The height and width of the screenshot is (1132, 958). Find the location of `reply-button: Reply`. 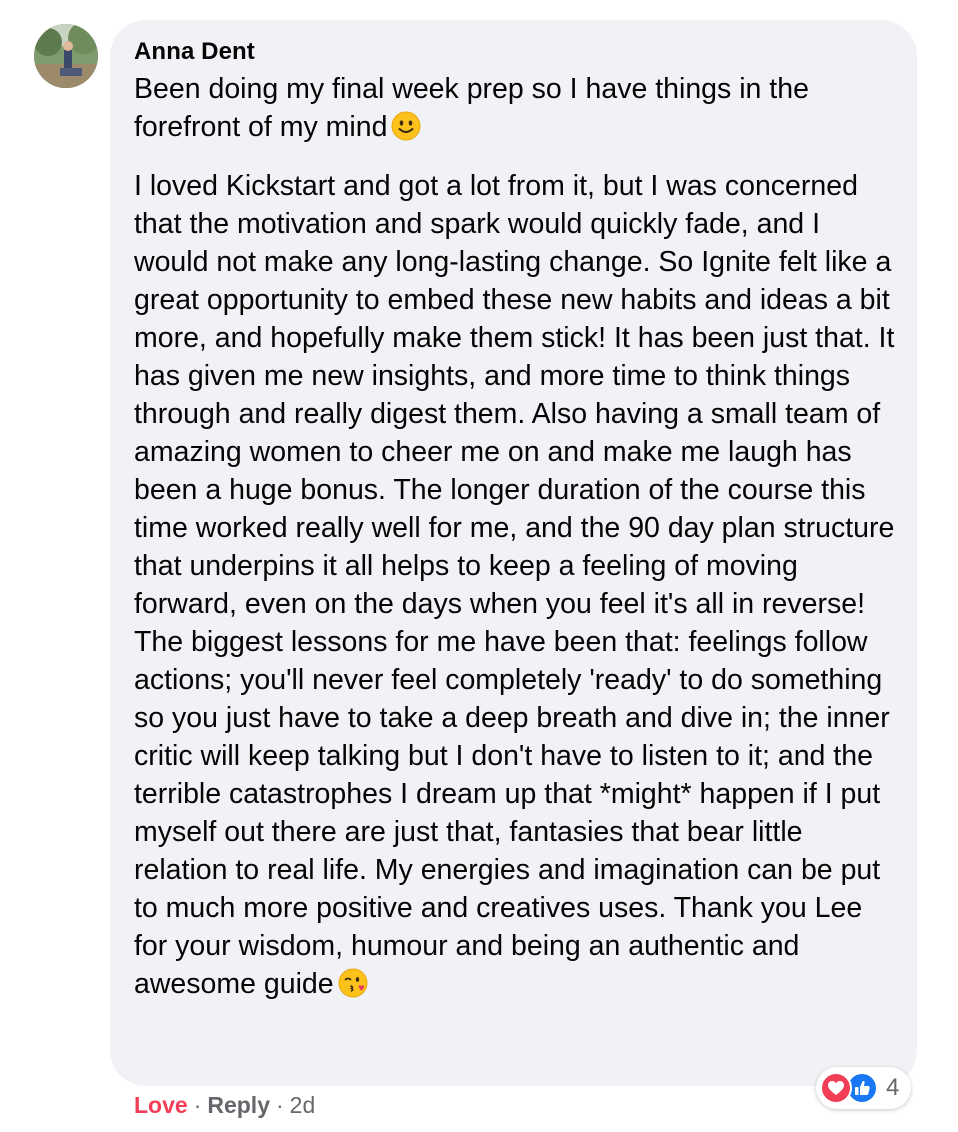

reply-button: Reply is located at coordinates (238, 1105).